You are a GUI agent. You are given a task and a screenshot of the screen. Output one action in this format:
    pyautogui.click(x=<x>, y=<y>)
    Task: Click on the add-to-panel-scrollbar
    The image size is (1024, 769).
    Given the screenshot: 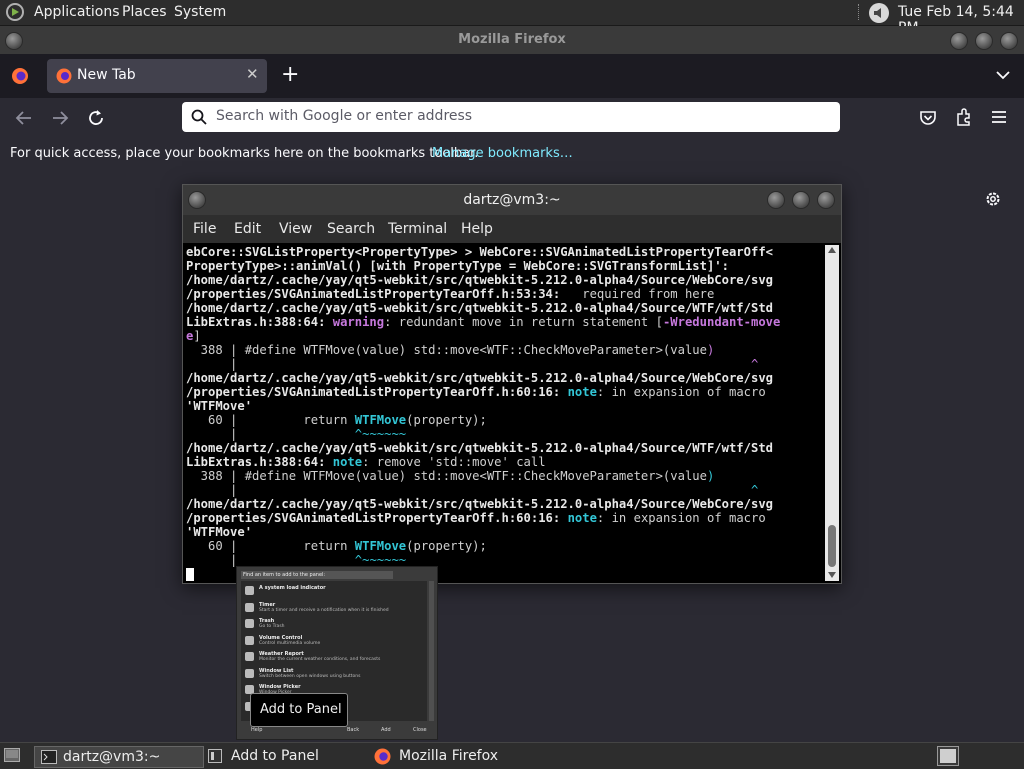 What is the action you would take?
    pyautogui.click(x=431, y=651)
    